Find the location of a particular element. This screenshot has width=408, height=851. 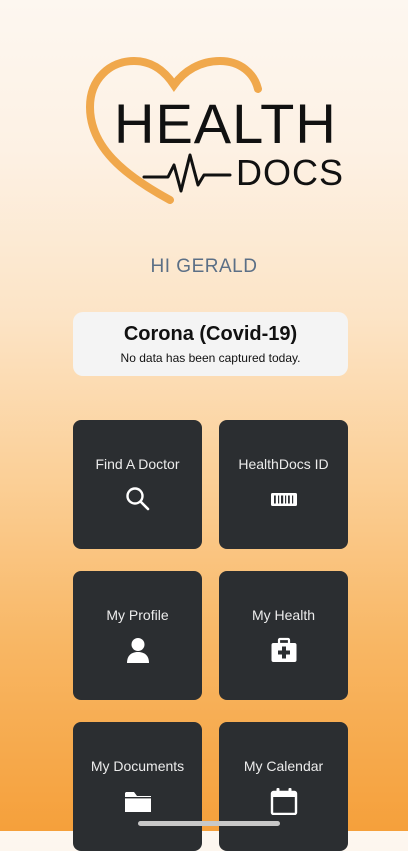

status-card-subtitle: No data has been captured today. is located at coordinates (210, 358).